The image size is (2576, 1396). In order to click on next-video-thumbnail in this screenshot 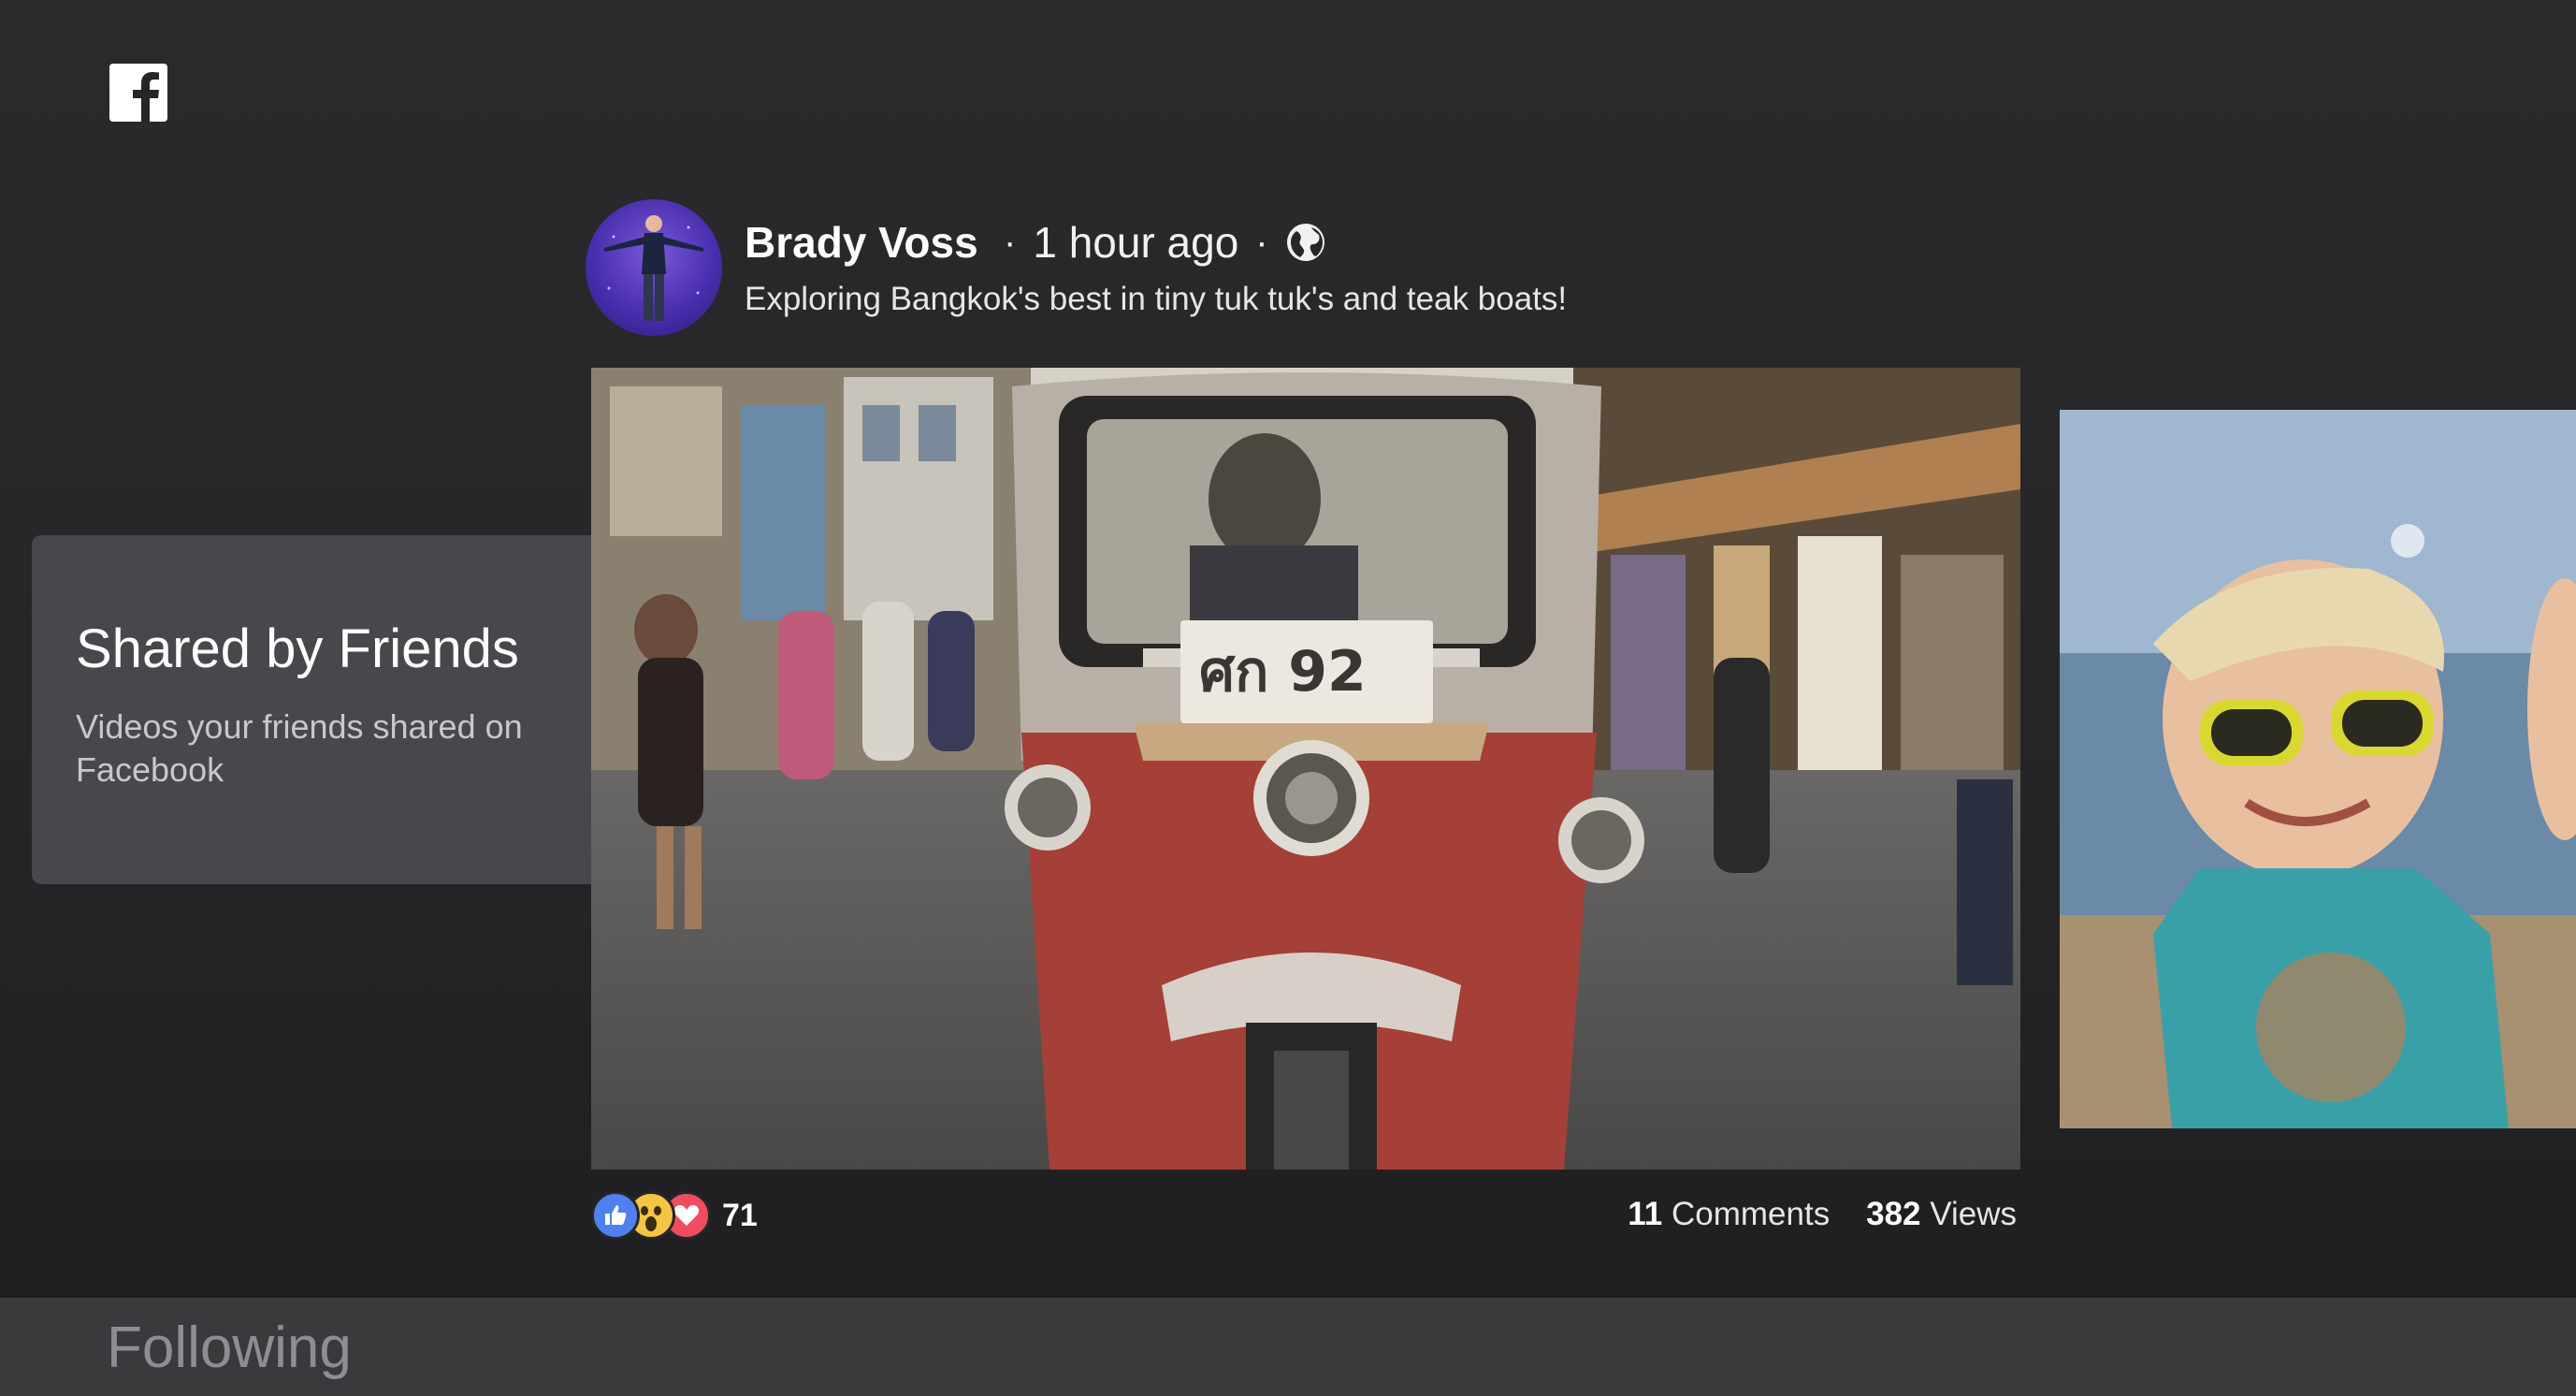, I will do `click(2318, 769)`.